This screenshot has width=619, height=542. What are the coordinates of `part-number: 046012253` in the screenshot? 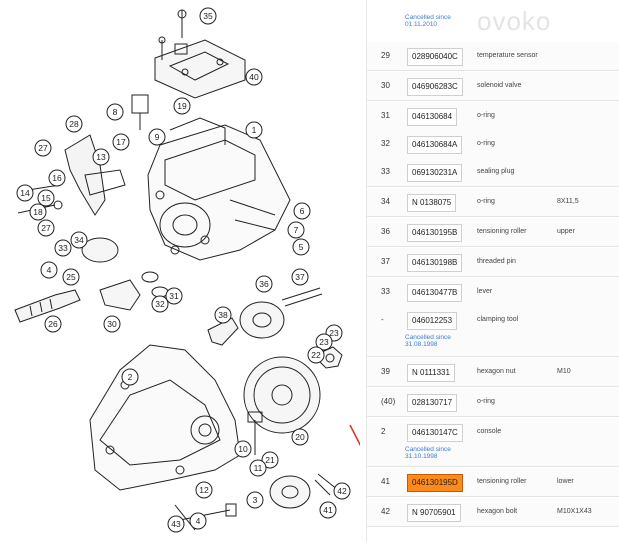 It's located at (432, 321).